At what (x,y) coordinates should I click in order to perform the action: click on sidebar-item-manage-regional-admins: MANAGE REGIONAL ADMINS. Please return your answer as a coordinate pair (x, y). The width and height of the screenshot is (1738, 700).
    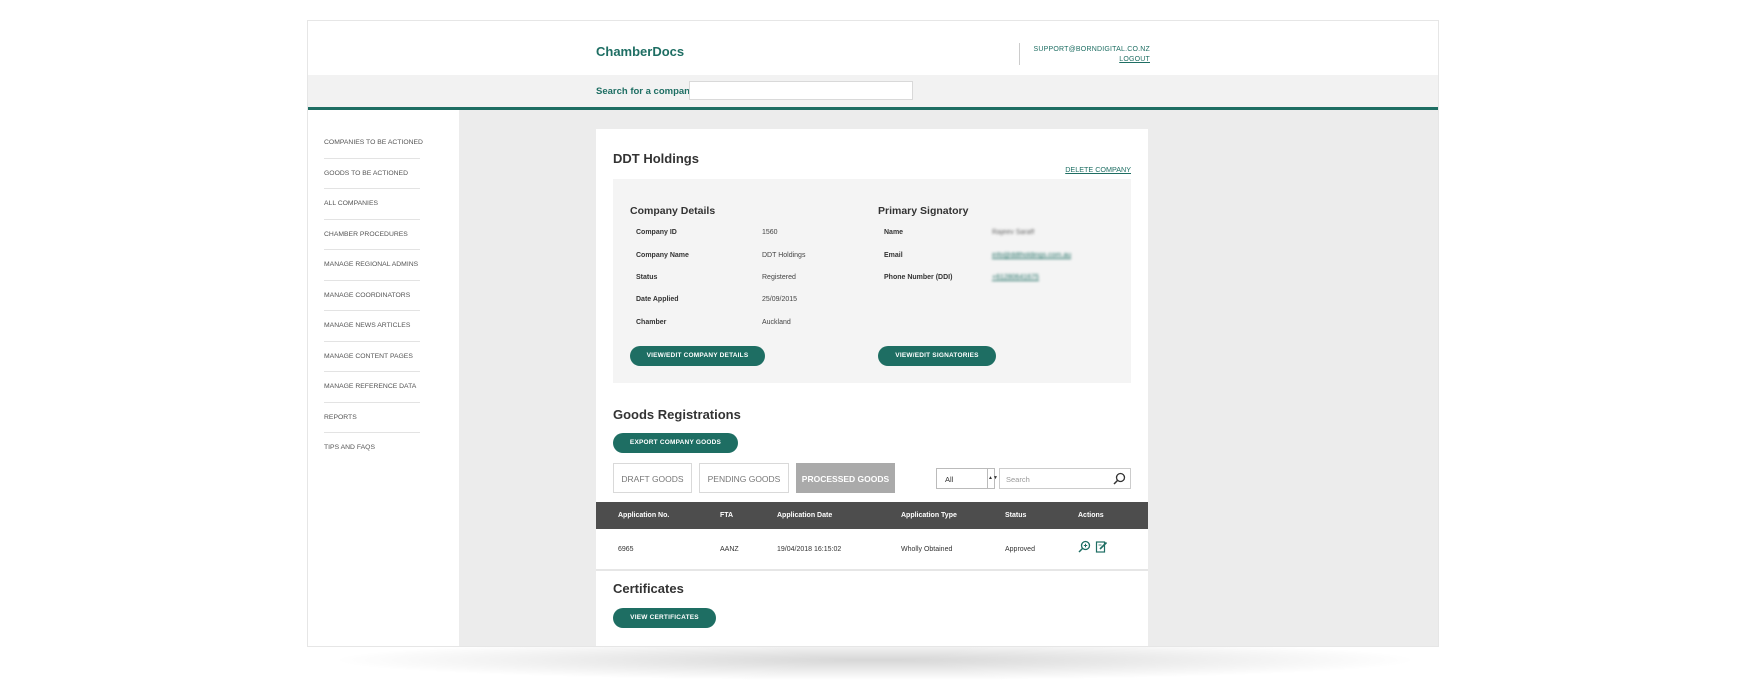
    Looking at the image, I should click on (372, 265).